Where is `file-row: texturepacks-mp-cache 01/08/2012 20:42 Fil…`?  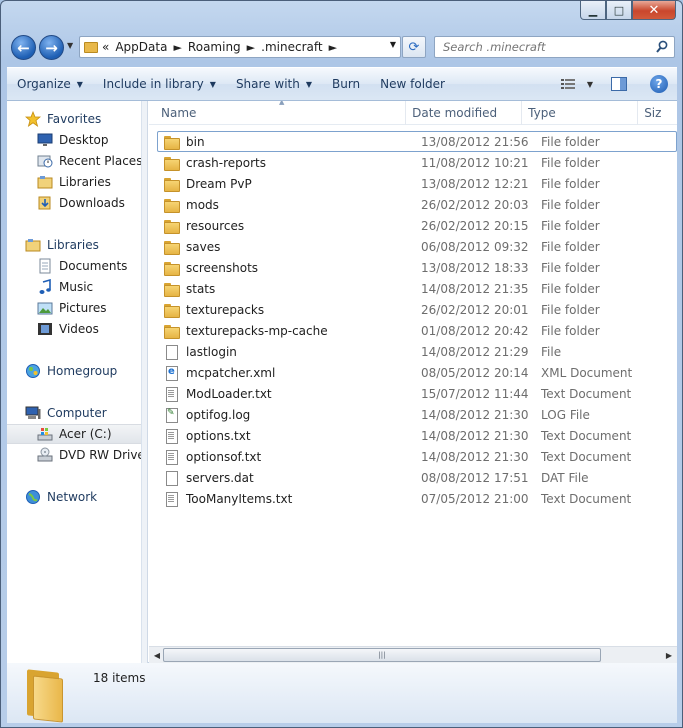 file-row: texturepacks-mp-cache 01/08/2012 20:42 Fil… is located at coordinates (413, 330).